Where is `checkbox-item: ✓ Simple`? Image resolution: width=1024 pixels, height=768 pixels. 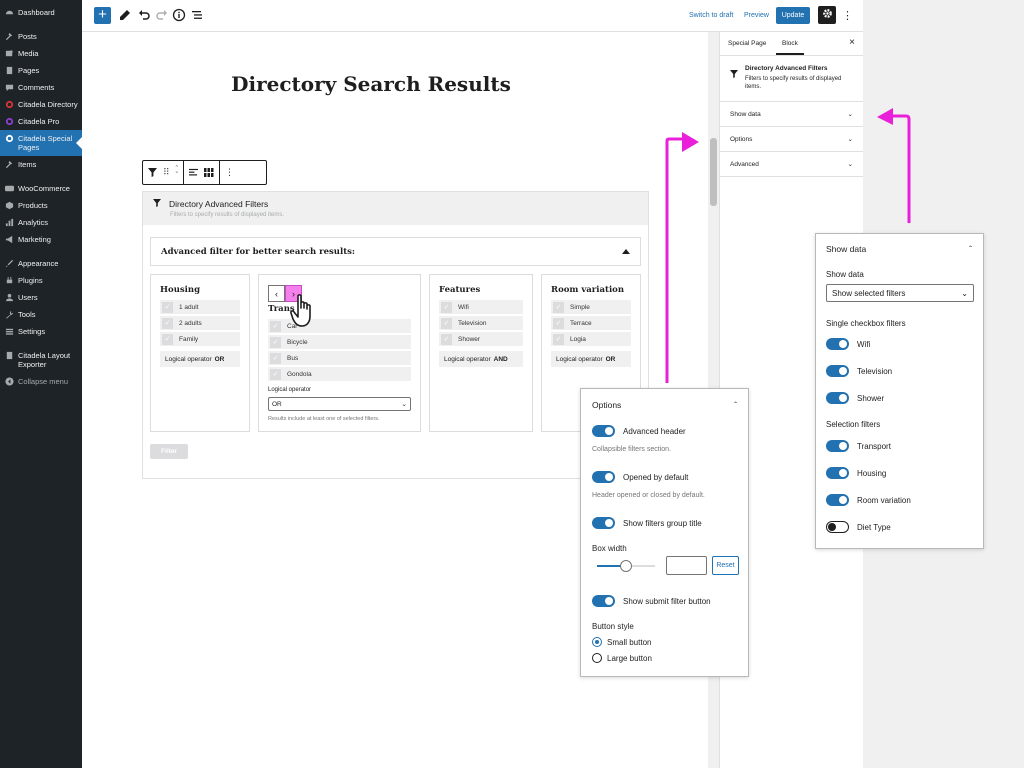 checkbox-item: ✓ Simple is located at coordinates (591, 307).